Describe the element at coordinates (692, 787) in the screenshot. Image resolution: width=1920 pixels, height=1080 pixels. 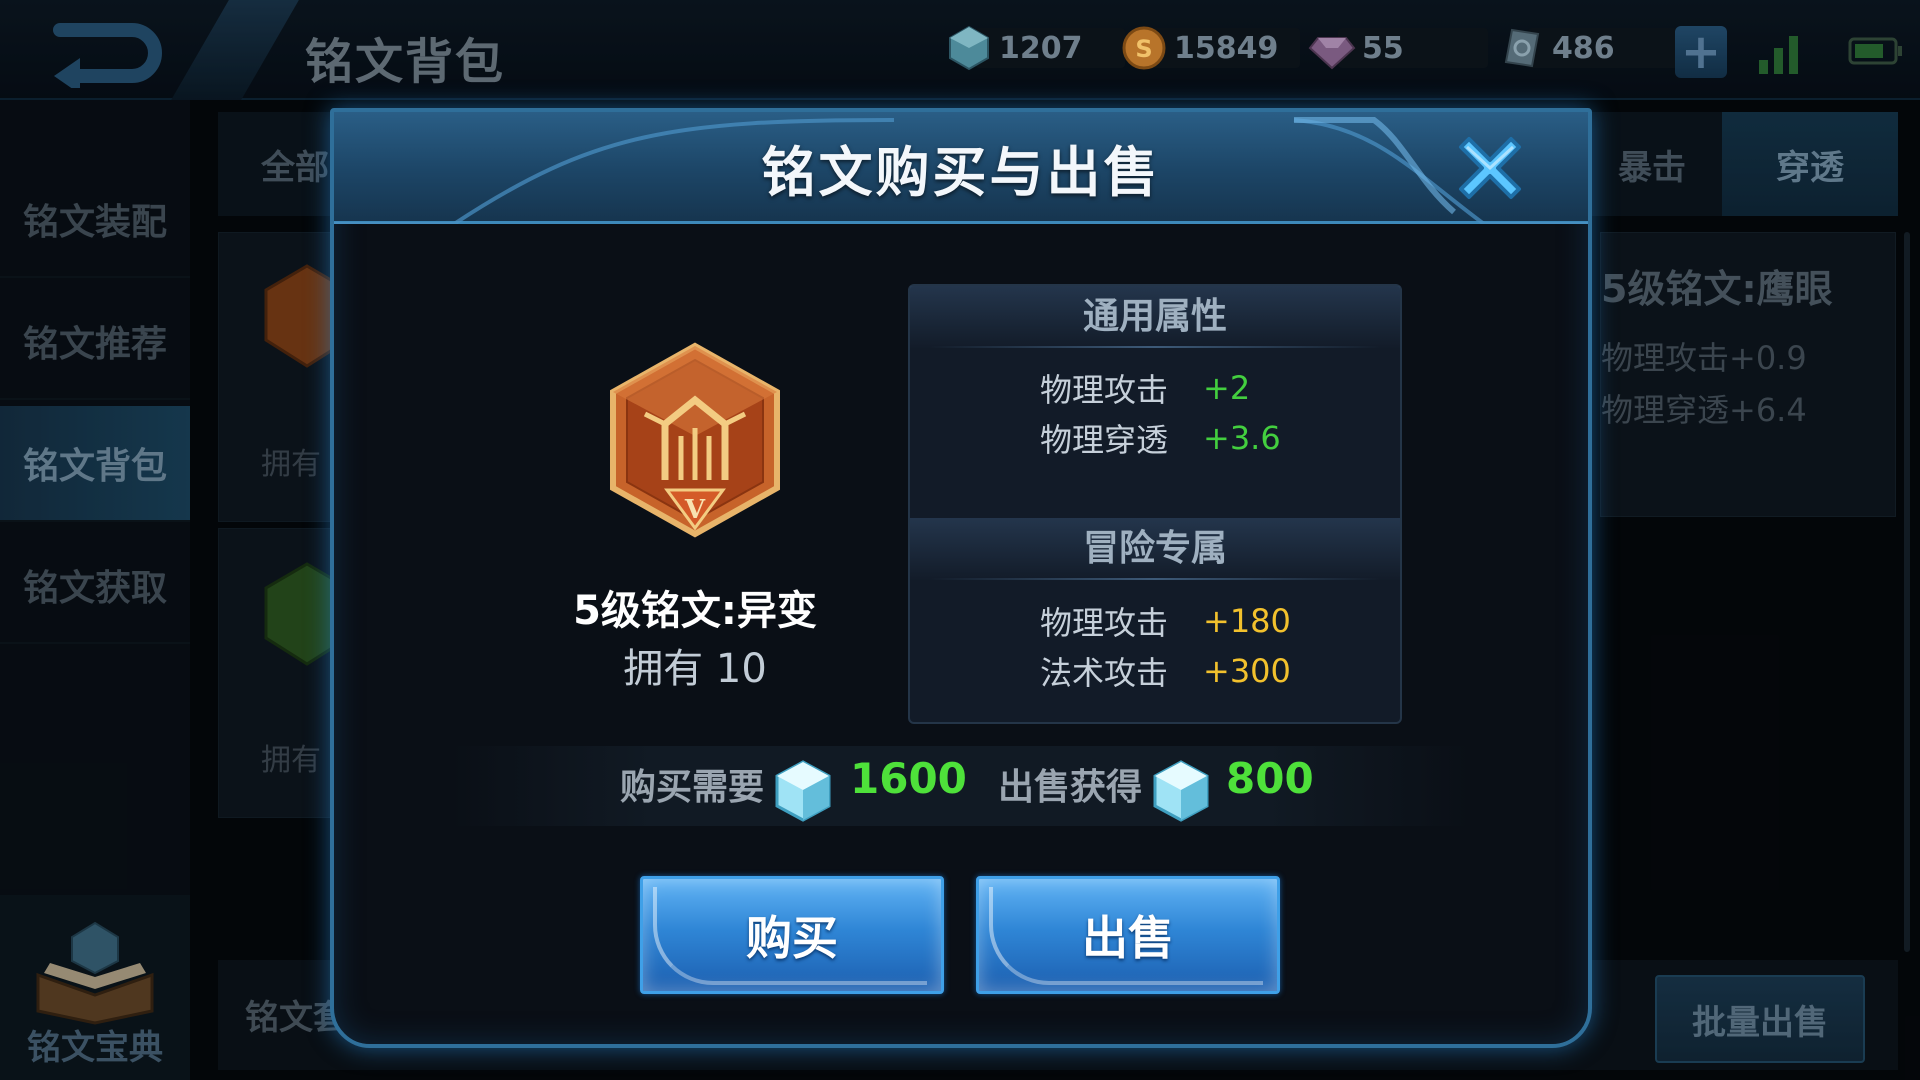
I see `buy-price-label: 购买需要` at that location.